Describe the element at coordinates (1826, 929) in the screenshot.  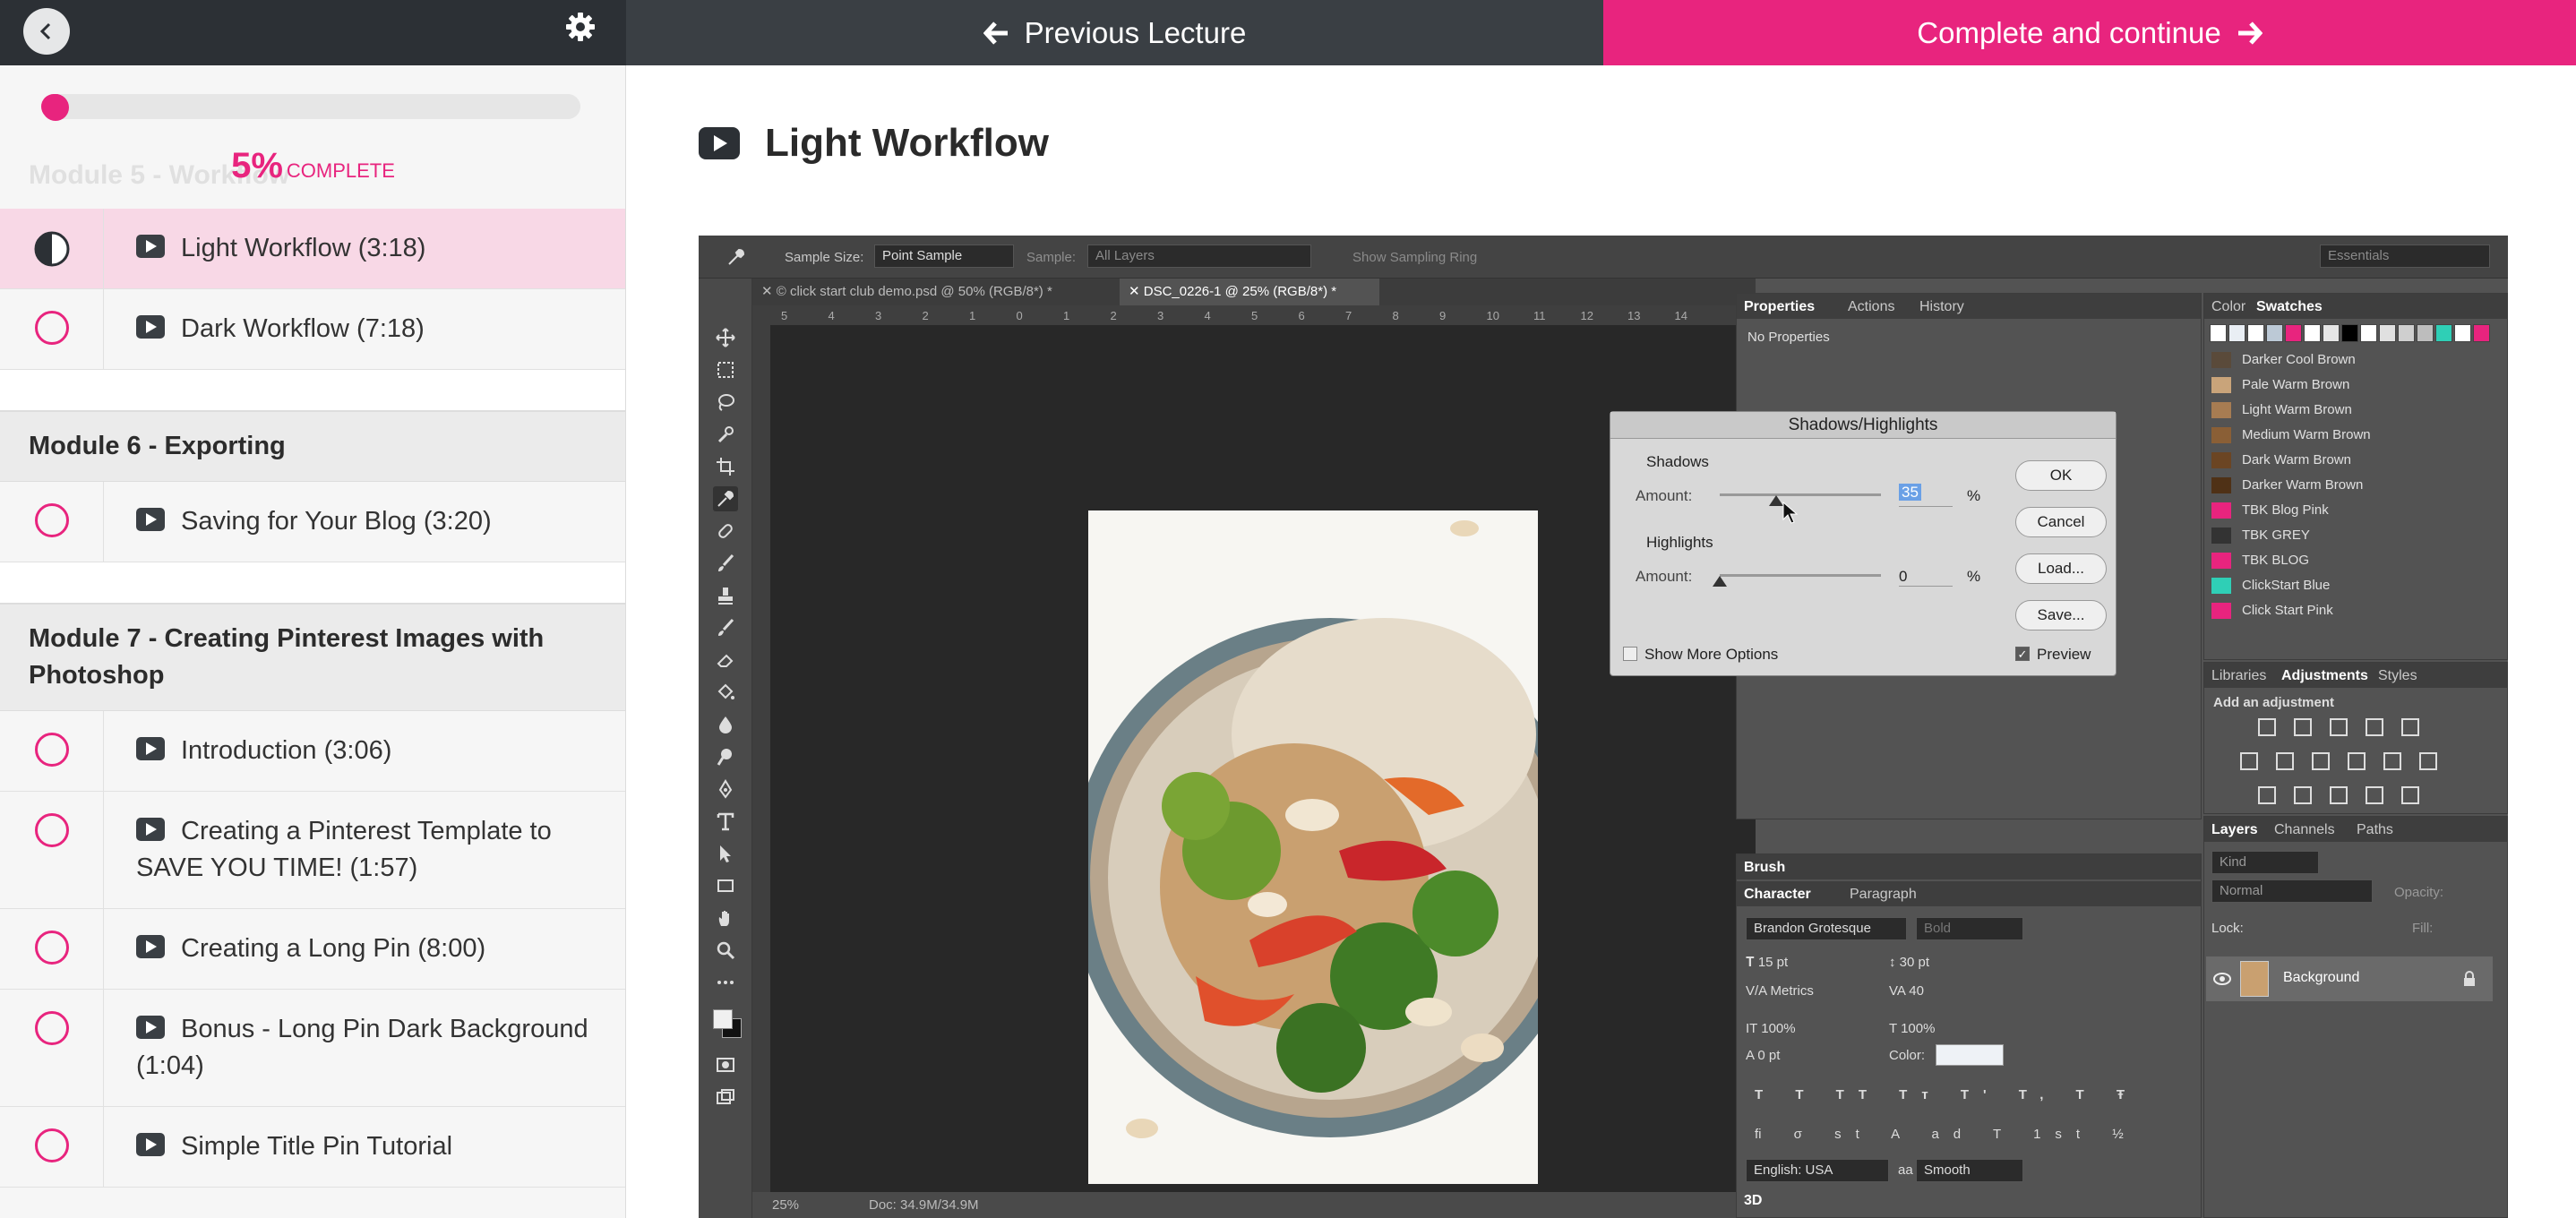
I see `font-family-select: Brandon Grotesque` at that location.